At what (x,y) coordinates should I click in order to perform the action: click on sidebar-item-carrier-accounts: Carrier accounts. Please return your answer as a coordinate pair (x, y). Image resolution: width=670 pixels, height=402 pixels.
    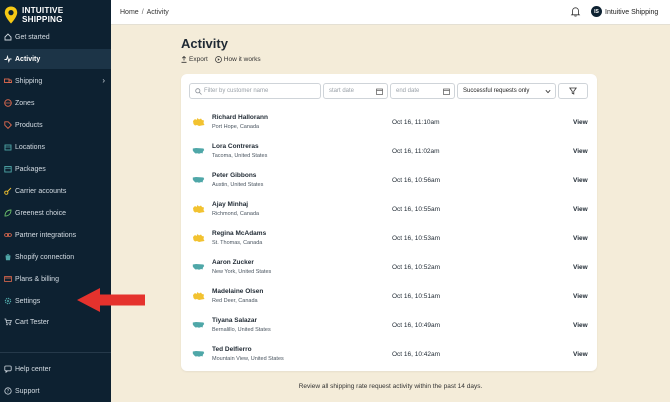
    Looking at the image, I should click on (55, 191).